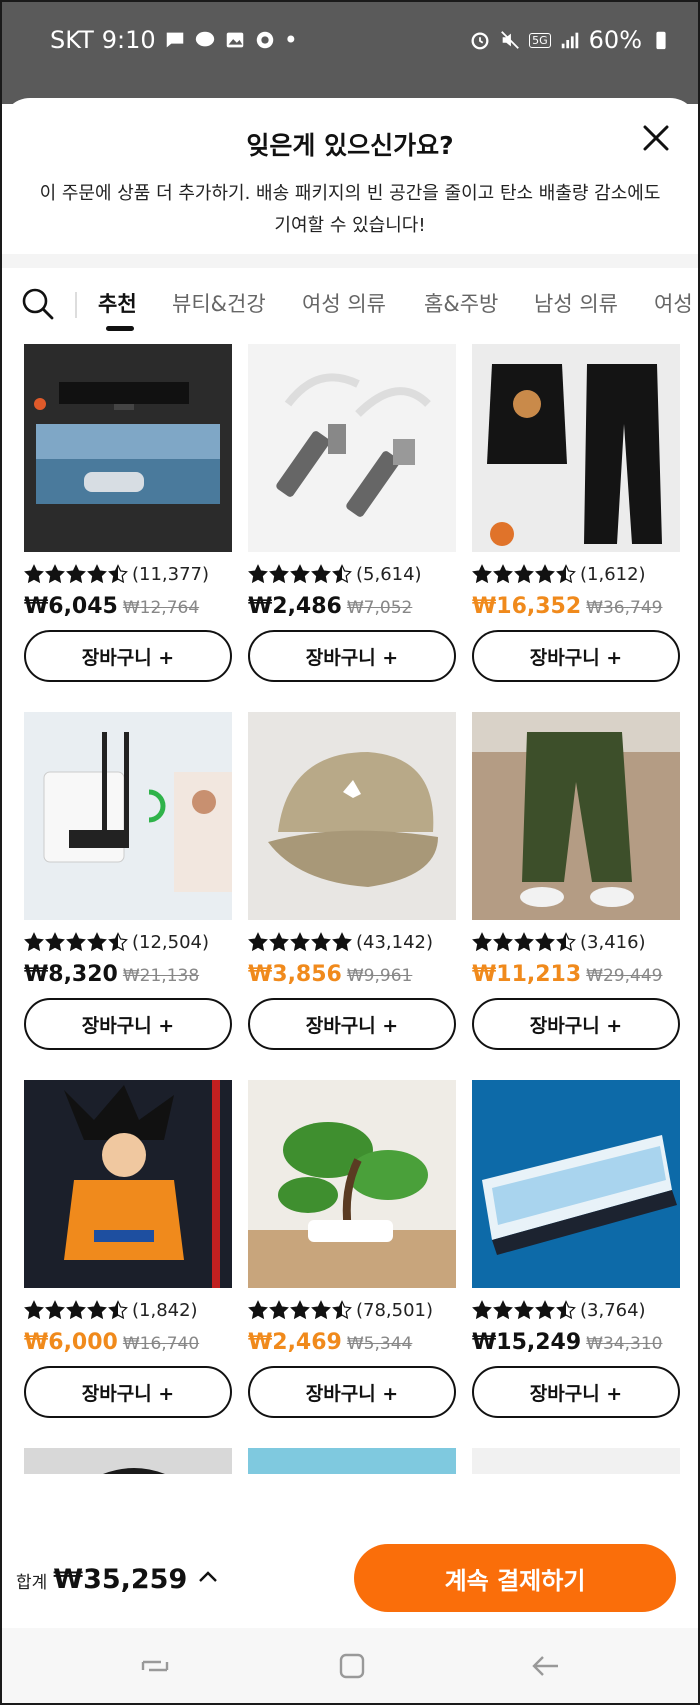 Image resolution: width=700 pixels, height=1705 pixels. Describe the element at coordinates (128, 1184) in the screenshot. I see `product-image-goku-figure` at that location.